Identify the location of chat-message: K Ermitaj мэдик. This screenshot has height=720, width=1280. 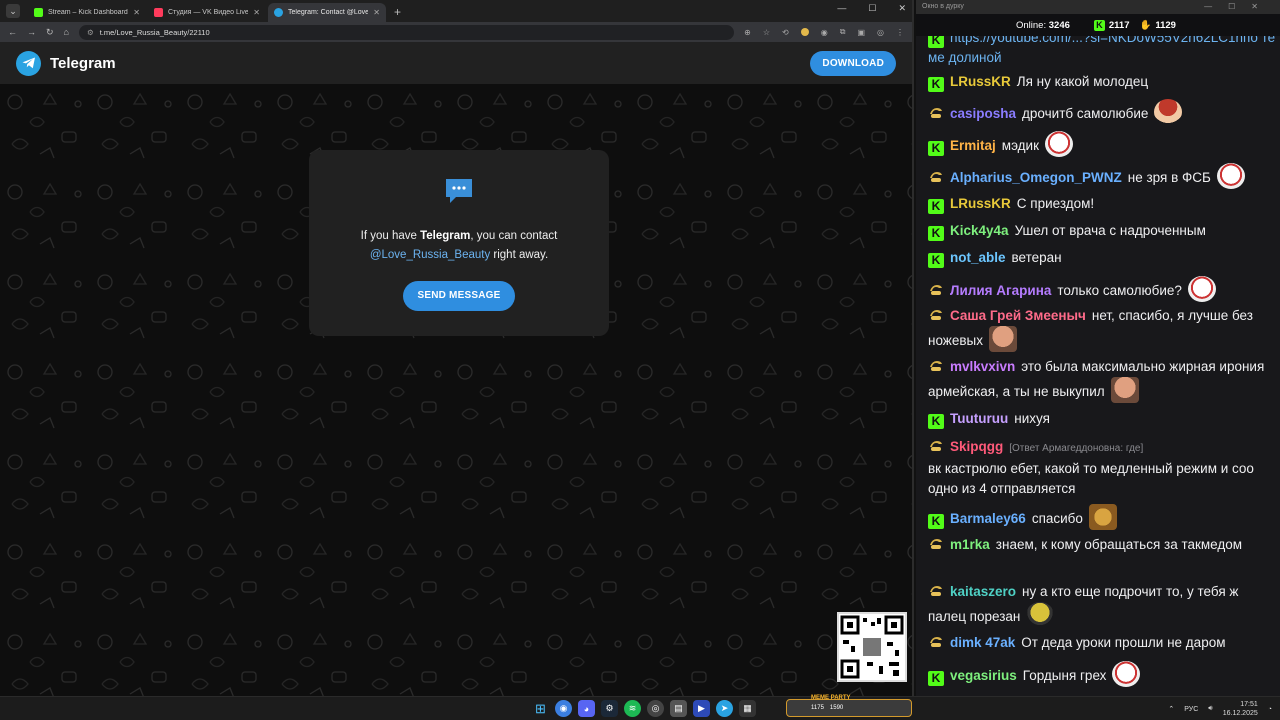
(1103, 144).